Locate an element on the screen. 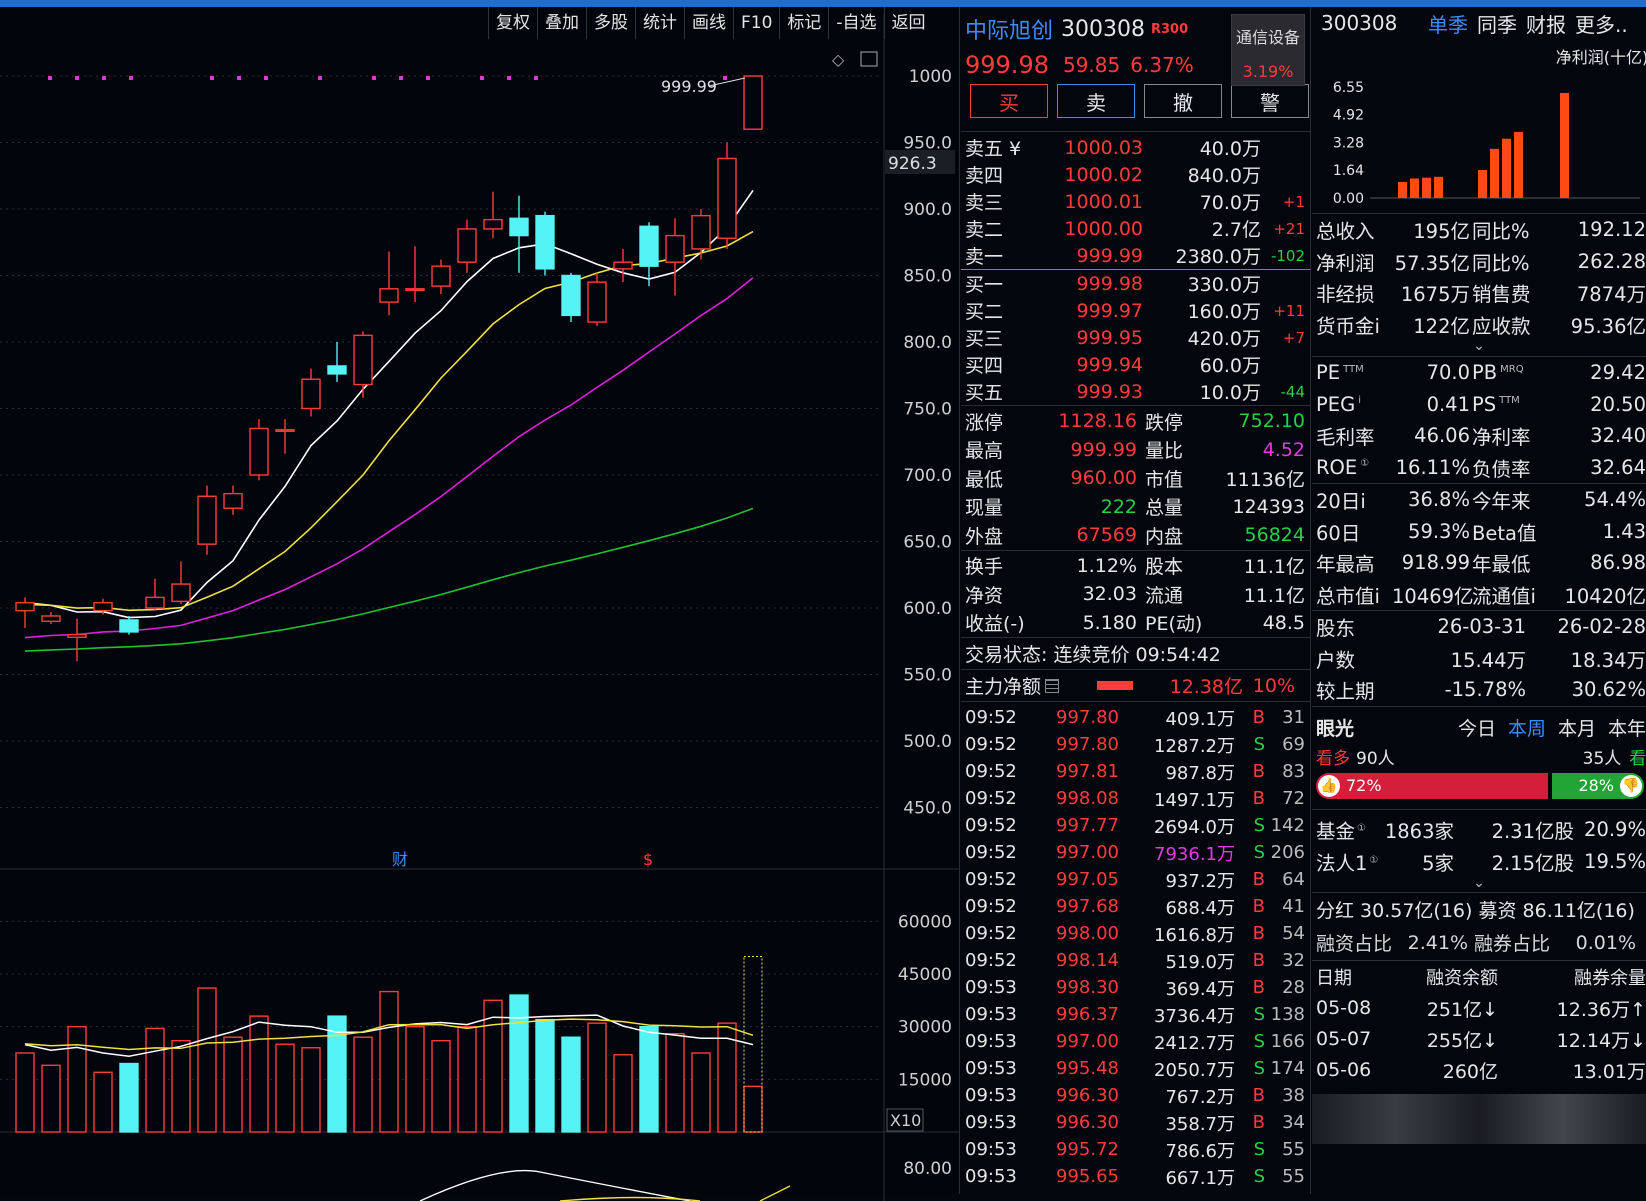 This screenshot has width=1646, height=1201. asks-row: 卖三 1000.01 70.0万 +1 is located at coordinates (1135, 201).